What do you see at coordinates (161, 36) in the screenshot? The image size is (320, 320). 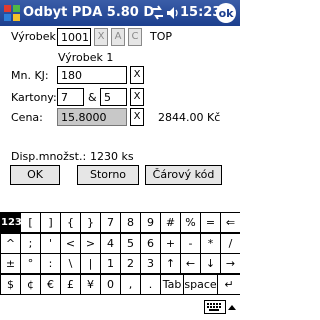 I see `top-label: TOP` at bounding box center [161, 36].